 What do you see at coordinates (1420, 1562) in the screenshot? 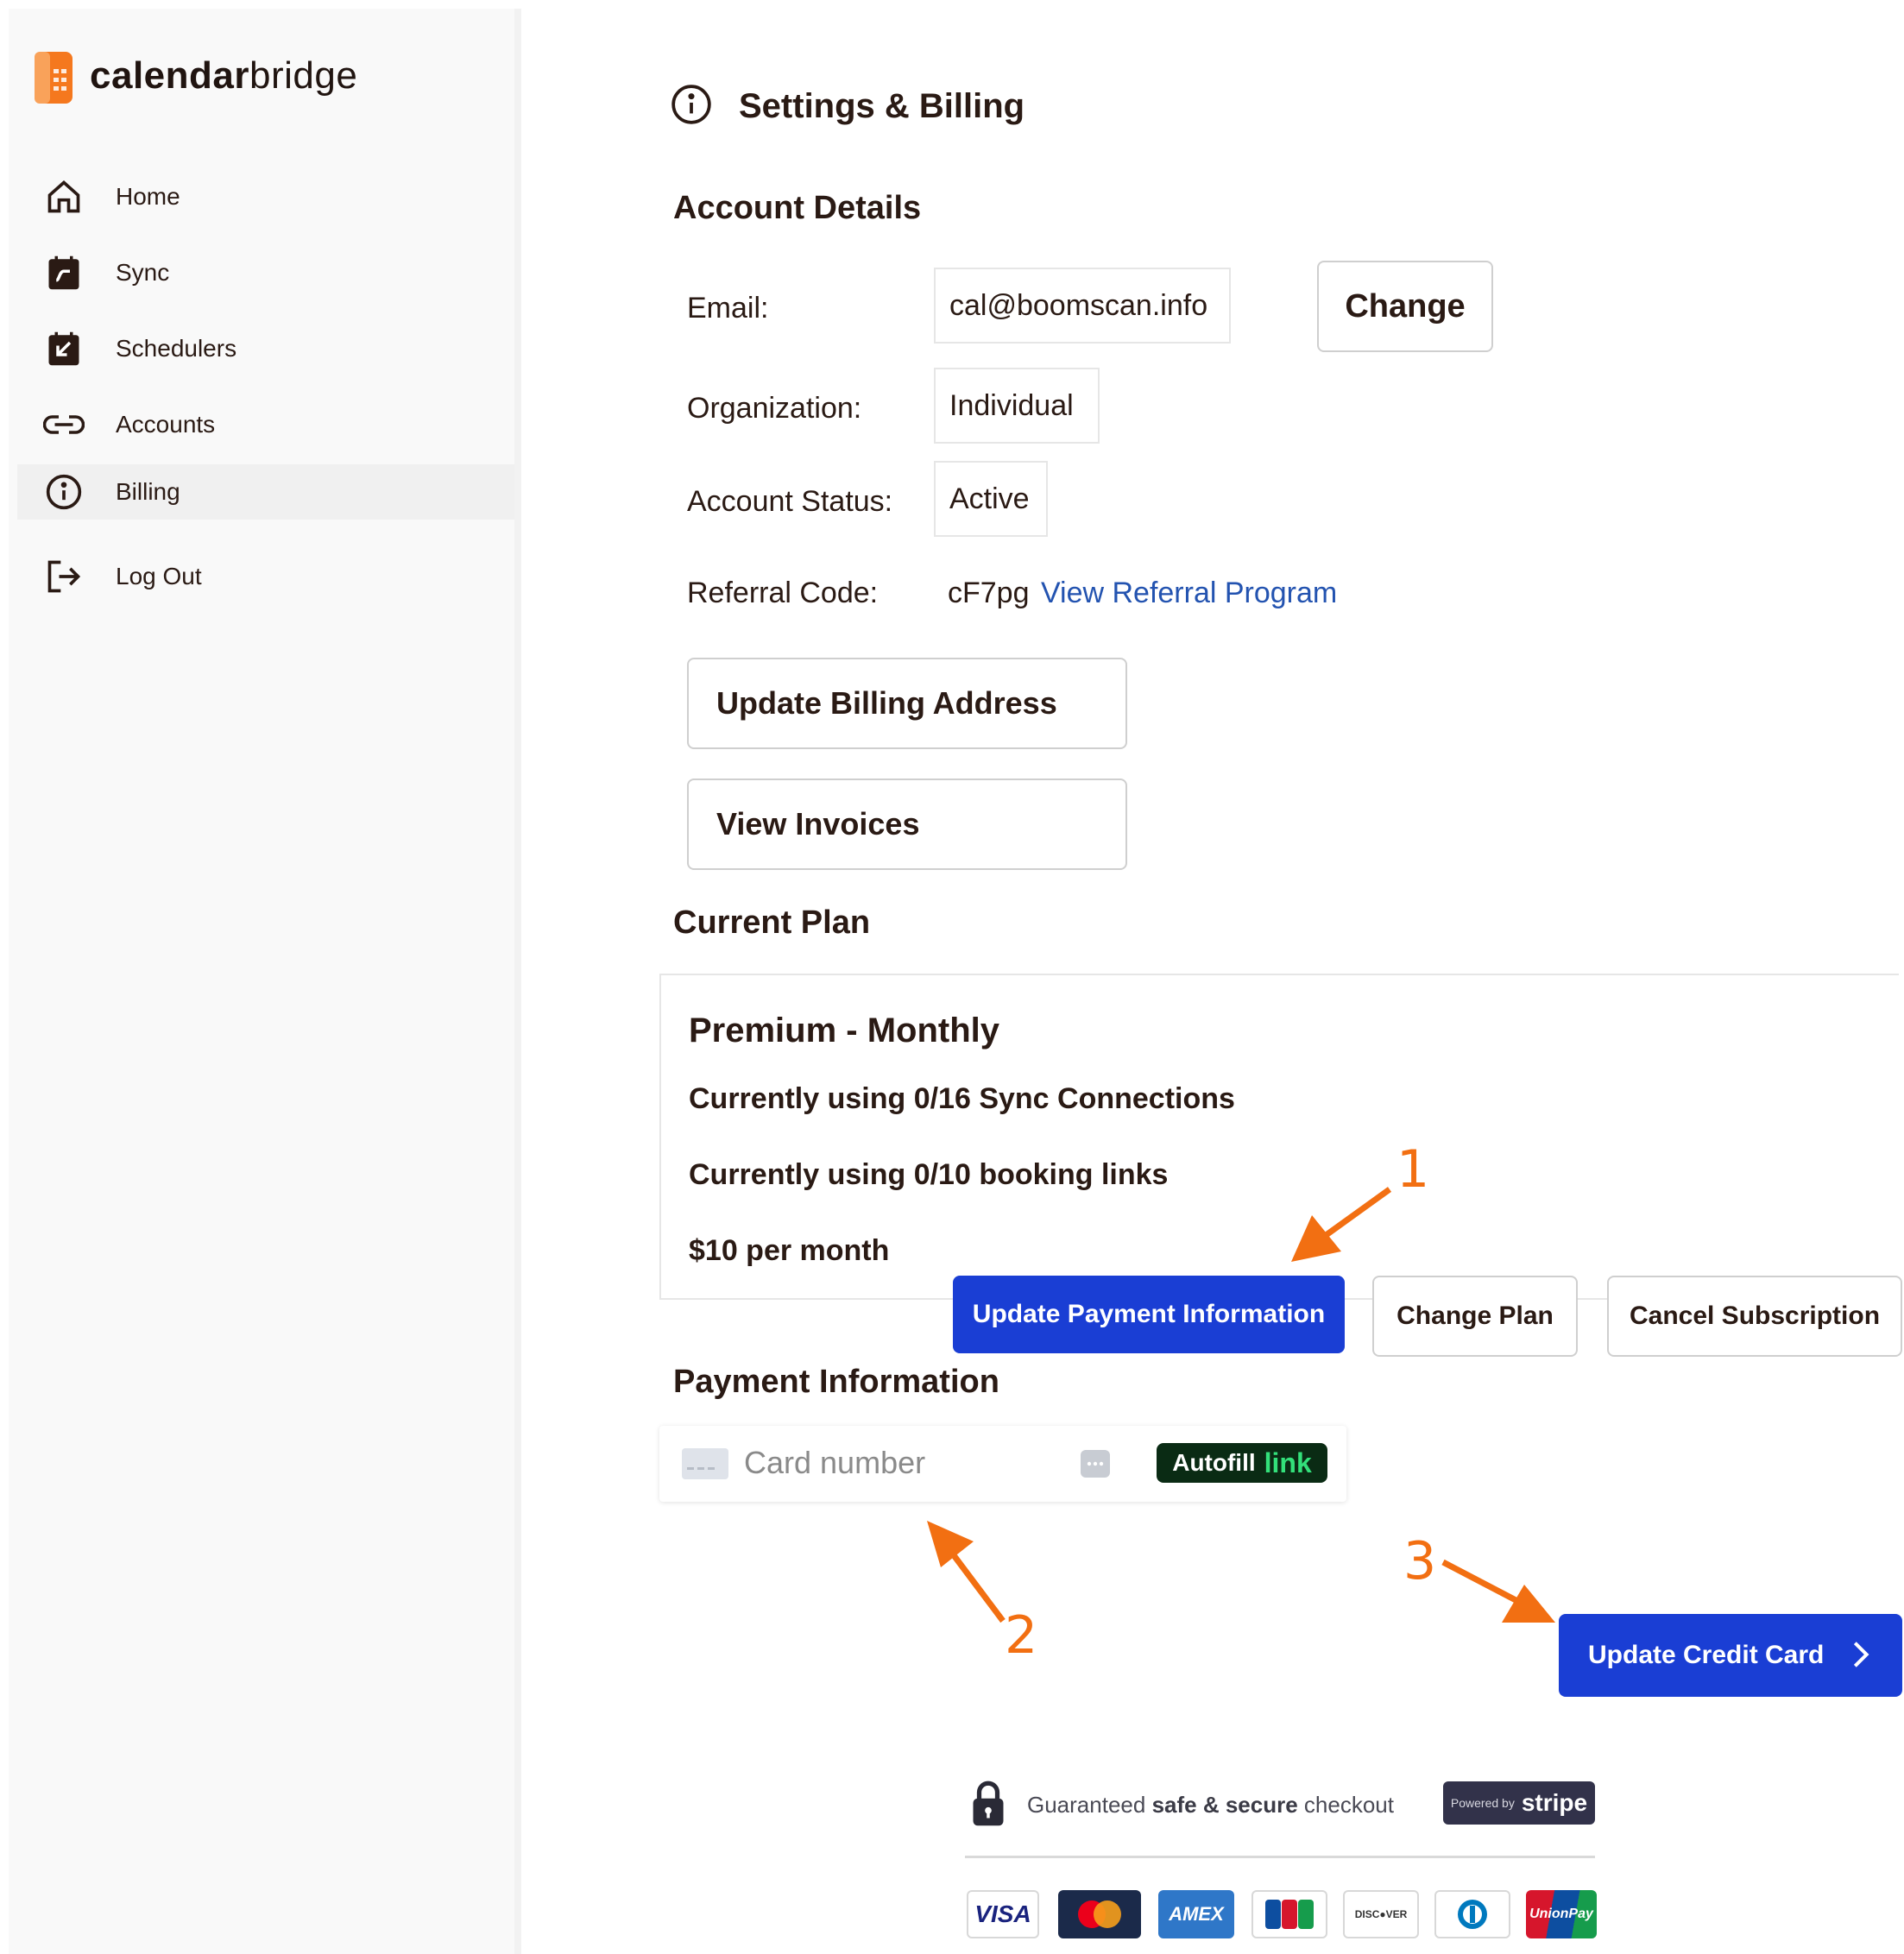
I see `annotation-number-3: 3` at bounding box center [1420, 1562].